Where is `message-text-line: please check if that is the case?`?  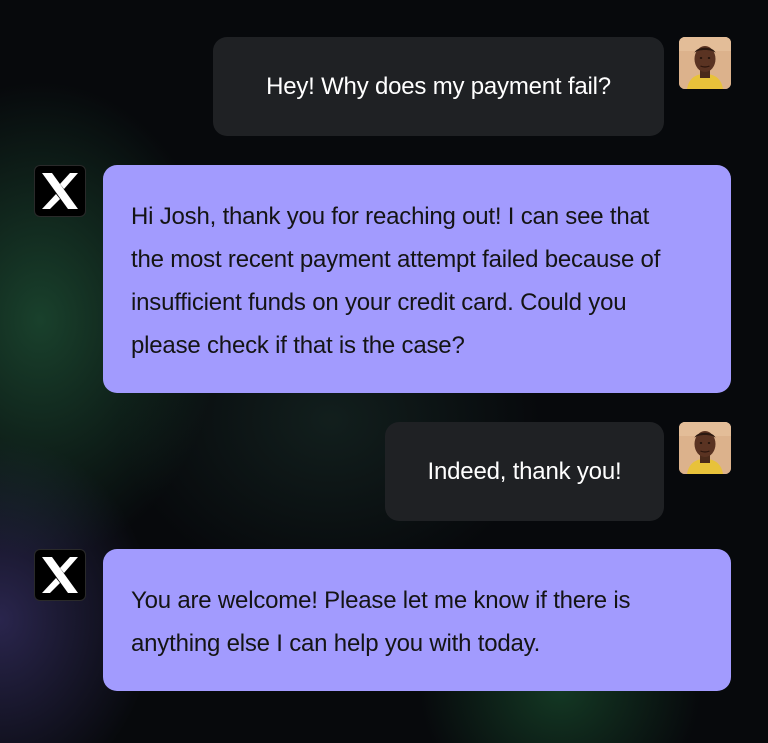 message-text-line: please check if that is the case? is located at coordinates (298, 345).